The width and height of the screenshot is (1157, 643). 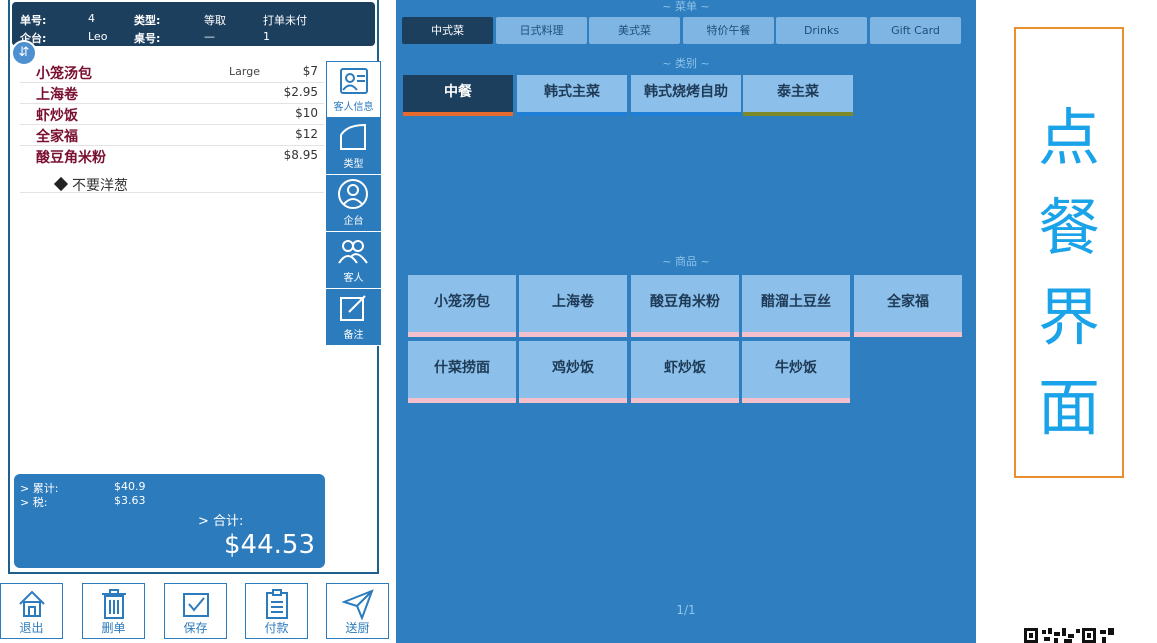 What do you see at coordinates (462, 368) in the screenshot?
I see `menu-item-label: 什菜捞面` at bounding box center [462, 368].